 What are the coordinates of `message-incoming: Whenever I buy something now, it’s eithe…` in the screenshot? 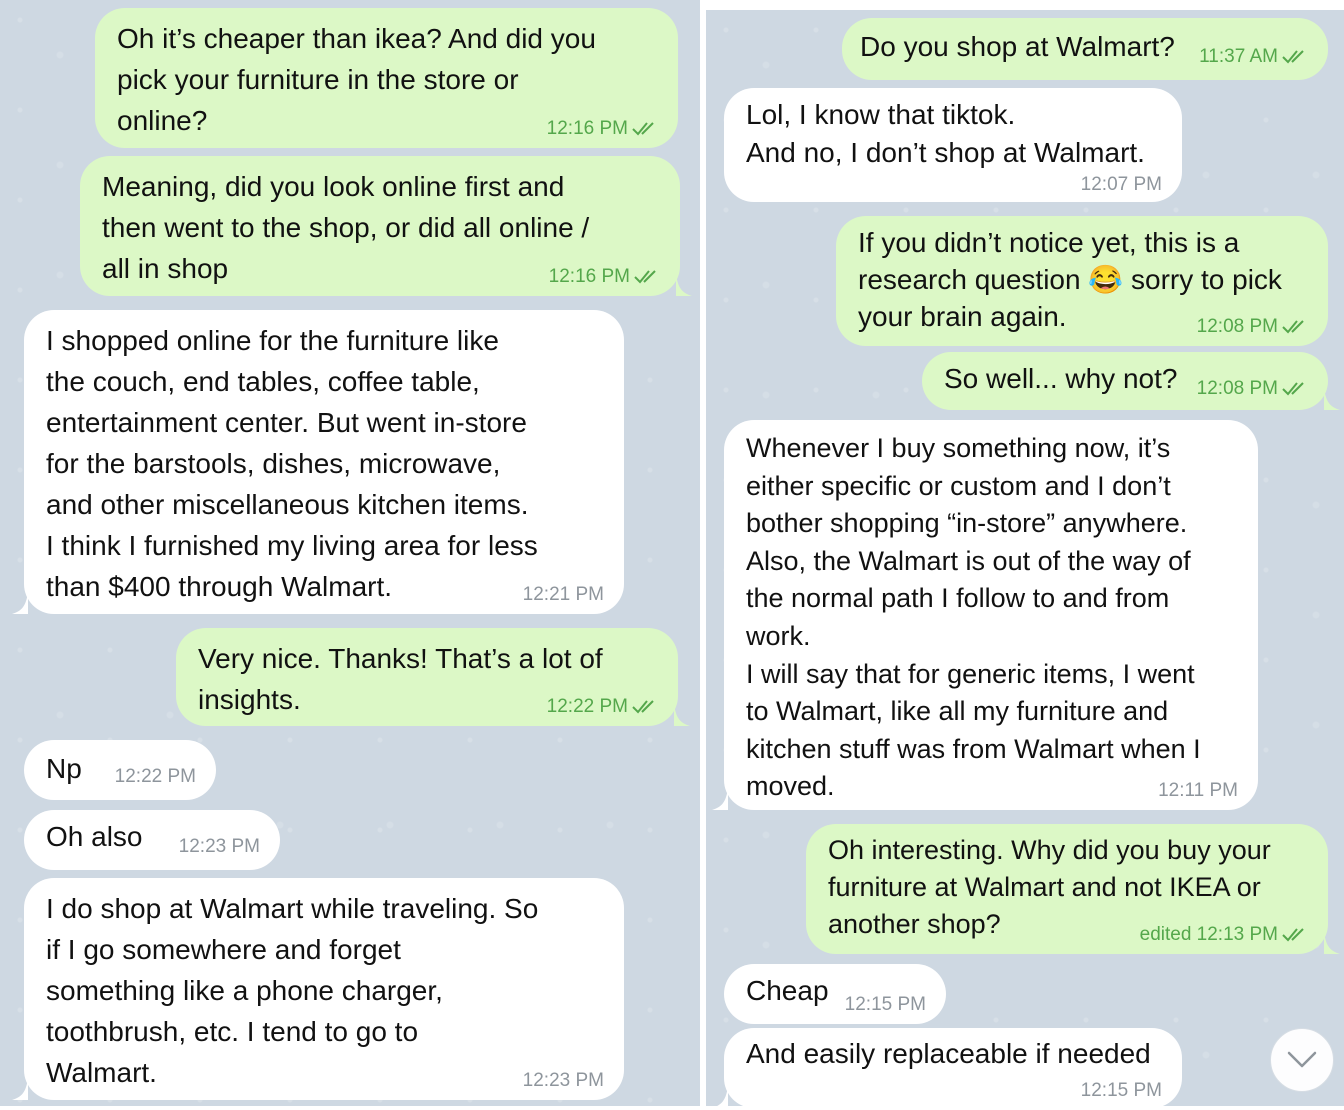 It's located at (985, 615).